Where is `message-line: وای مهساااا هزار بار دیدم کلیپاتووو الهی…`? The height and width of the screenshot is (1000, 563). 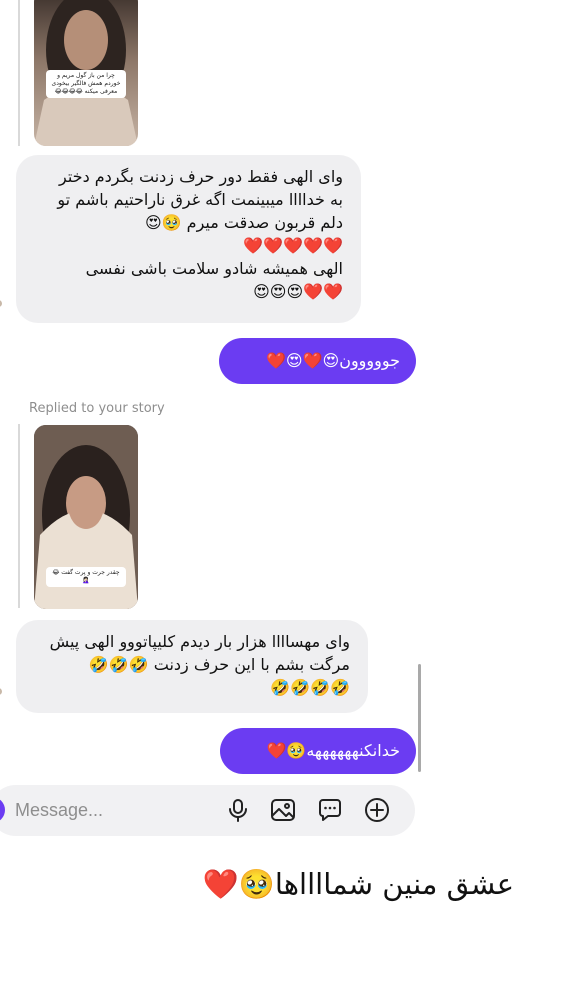
message-line: وای مهساااا هزار بار دیدم کلیپاتووو الهی… is located at coordinates (199, 641).